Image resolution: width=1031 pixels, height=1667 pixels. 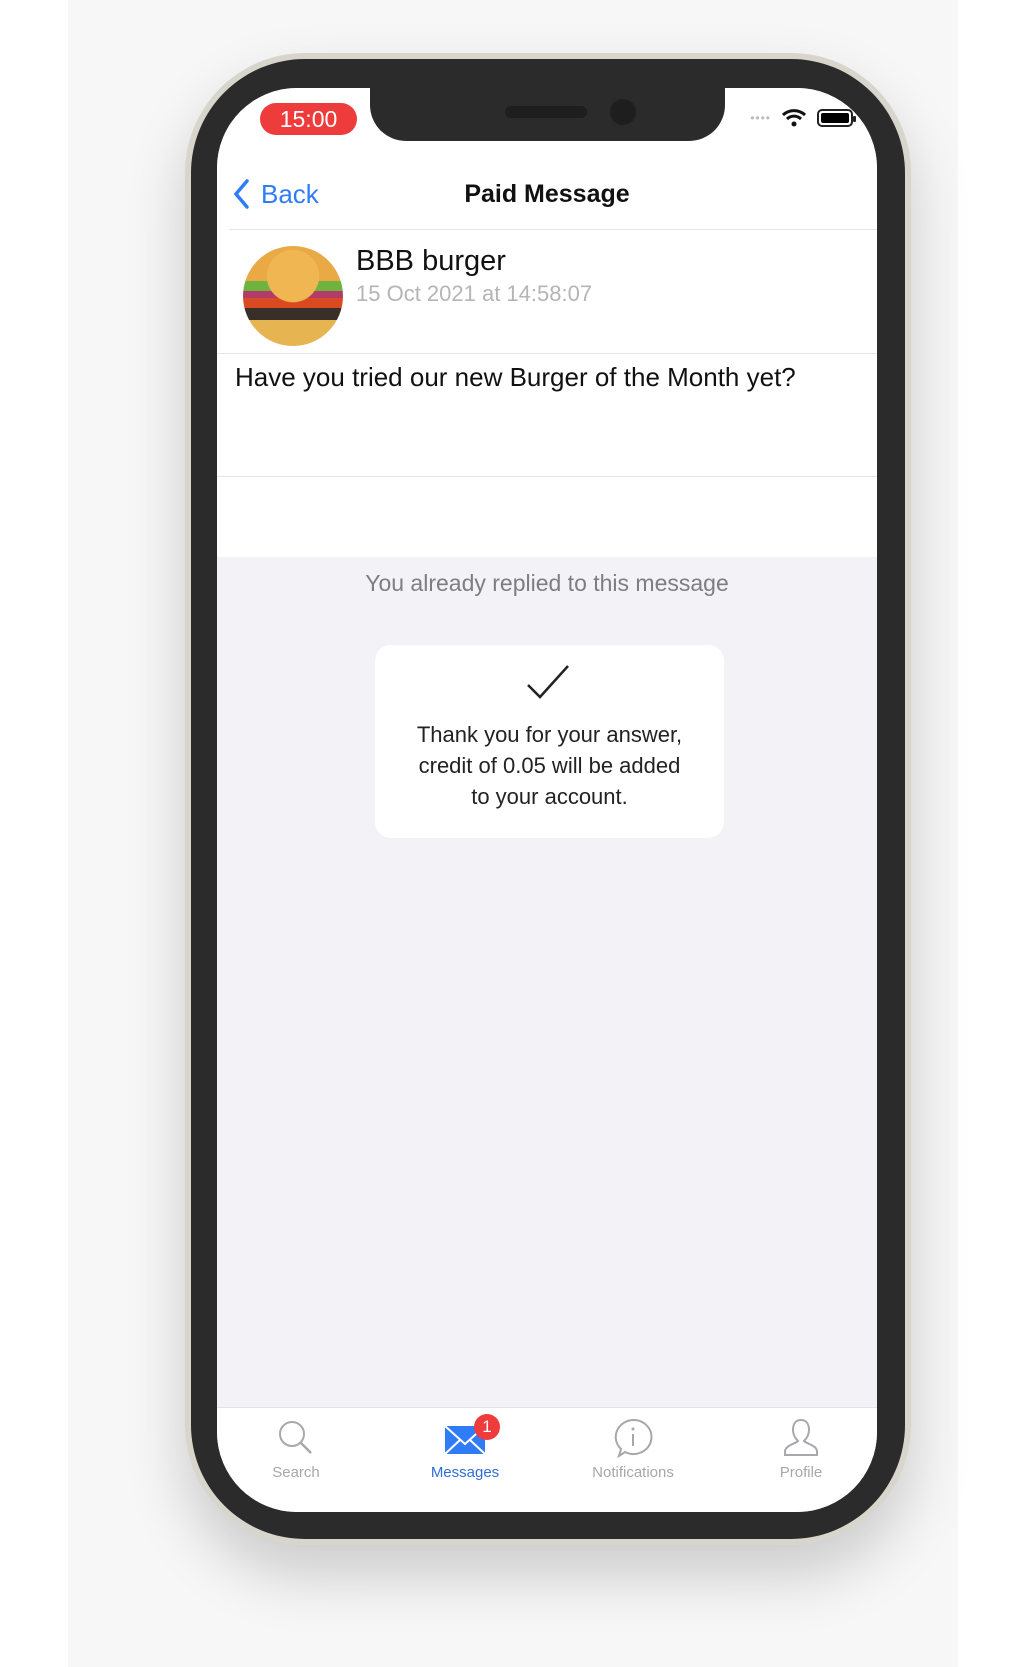 I want to click on notch, so click(x=547, y=114).